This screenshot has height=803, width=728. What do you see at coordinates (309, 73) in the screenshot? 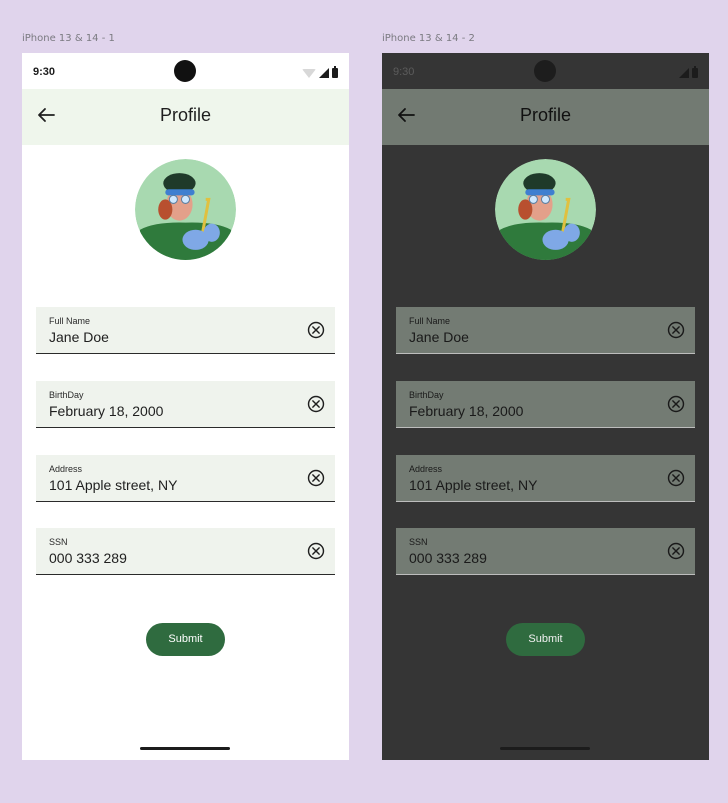
I see `wifi-icon` at bounding box center [309, 73].